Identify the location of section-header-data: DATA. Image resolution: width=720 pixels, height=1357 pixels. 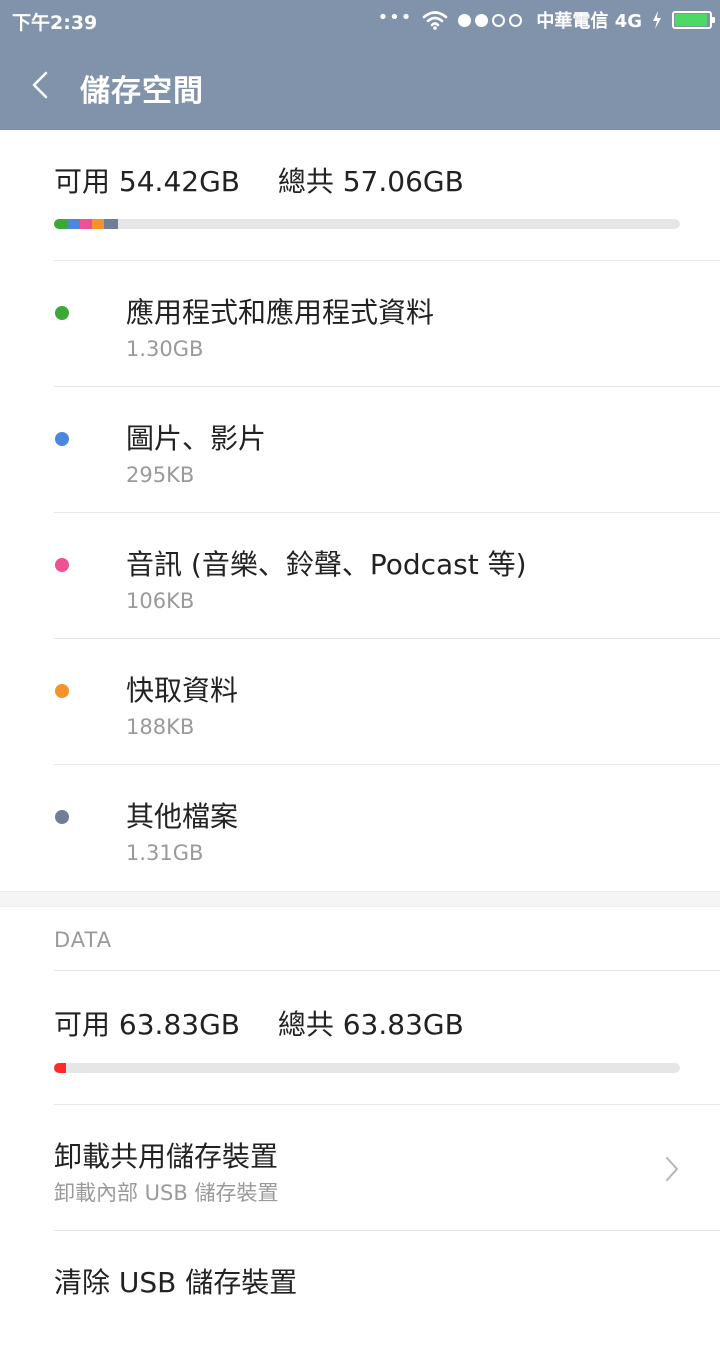
(83, 940).